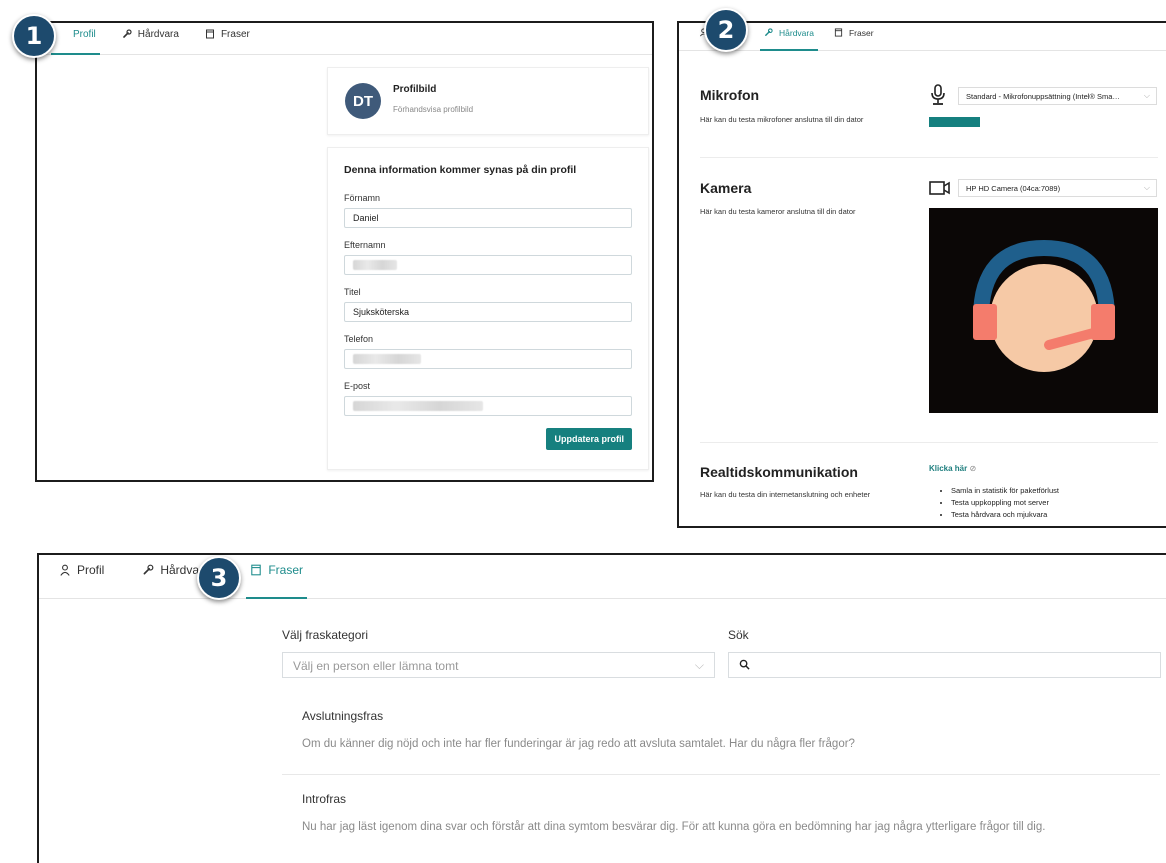  I want to click on profile-picture-preview-link: Förhandsvisa profilbild, so click(433, 109).